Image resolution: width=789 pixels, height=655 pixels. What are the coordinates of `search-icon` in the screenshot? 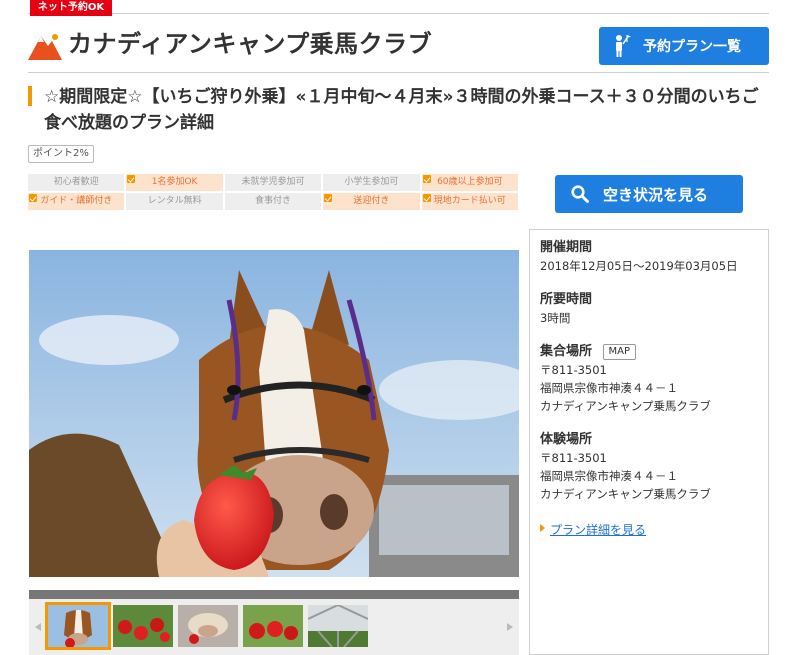 It's located at (580, 194).